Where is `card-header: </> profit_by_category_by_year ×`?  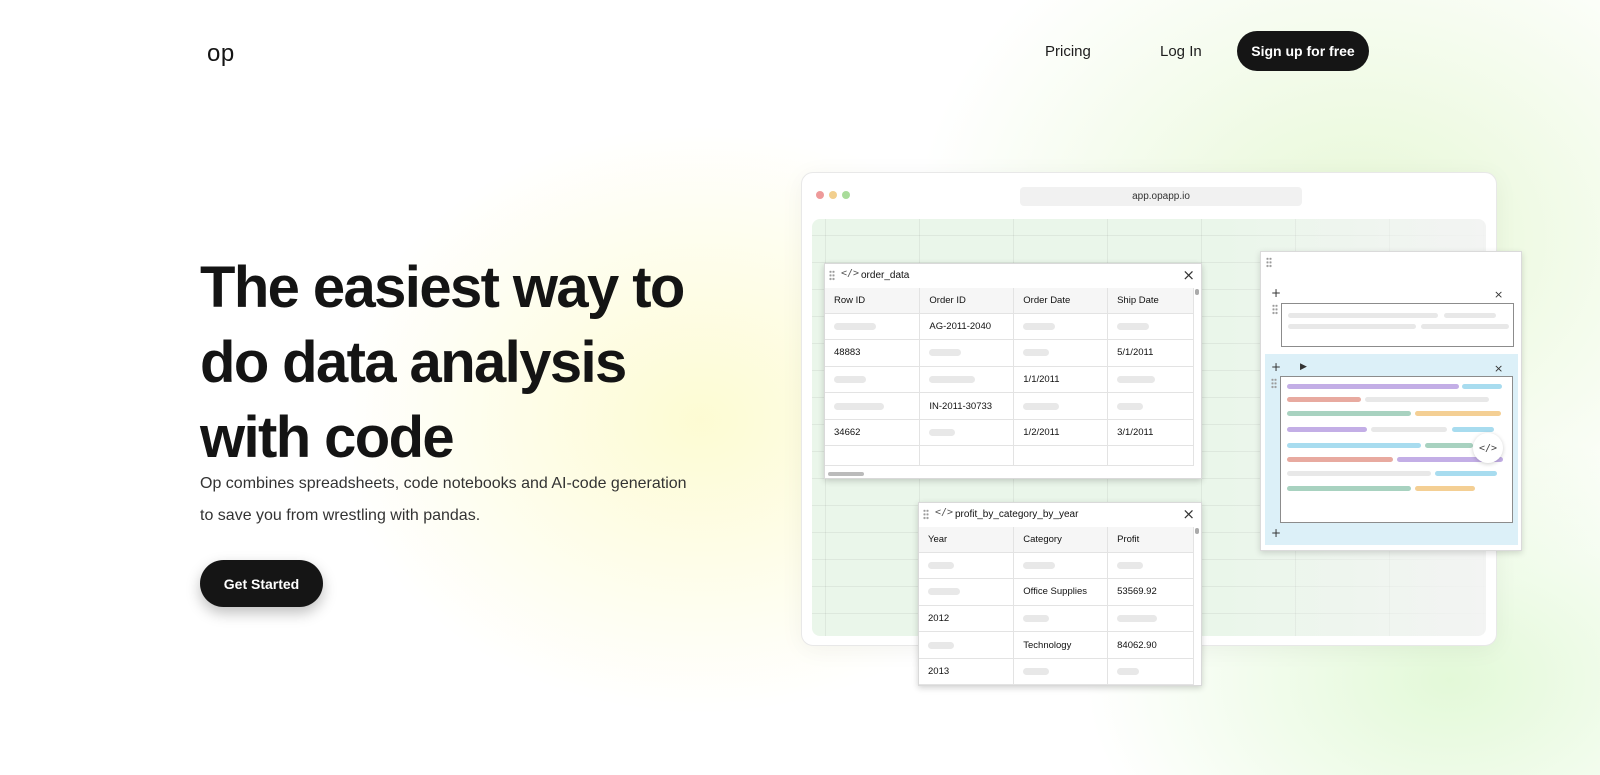 card-header: </> profit_by_category_by_year × is located at coordinates (1060, 515).